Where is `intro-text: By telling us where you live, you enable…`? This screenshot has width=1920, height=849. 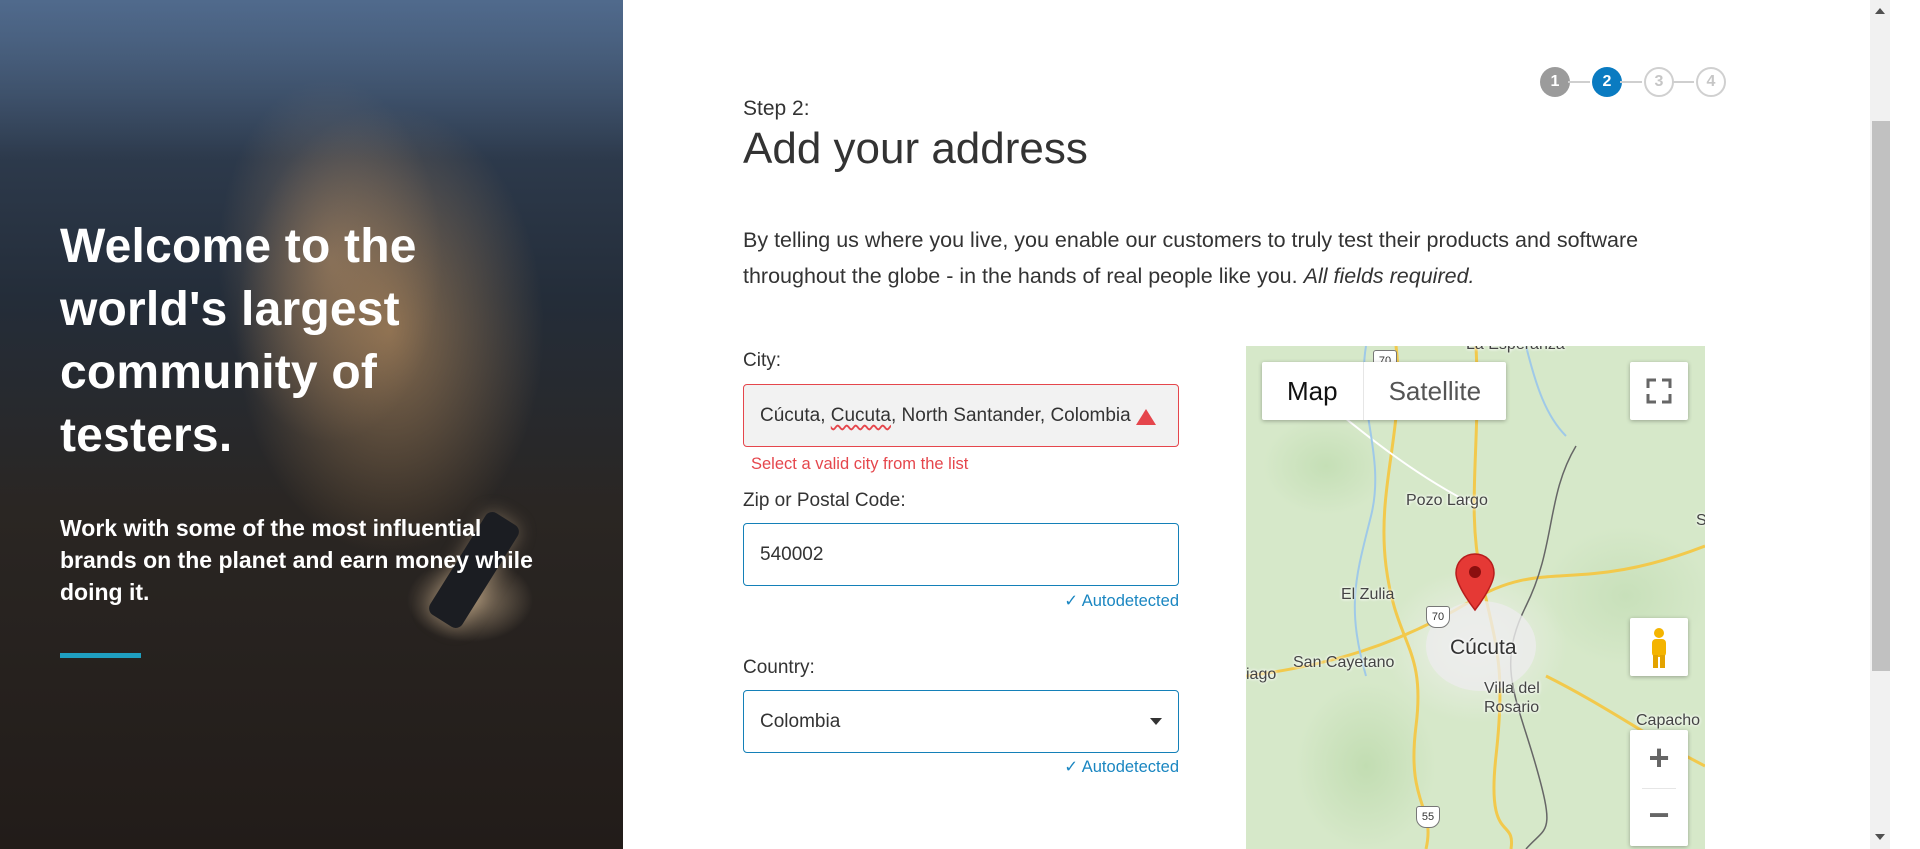 intro-text: By telling us where you live, you enable… is located at coordinates (1223, 258).